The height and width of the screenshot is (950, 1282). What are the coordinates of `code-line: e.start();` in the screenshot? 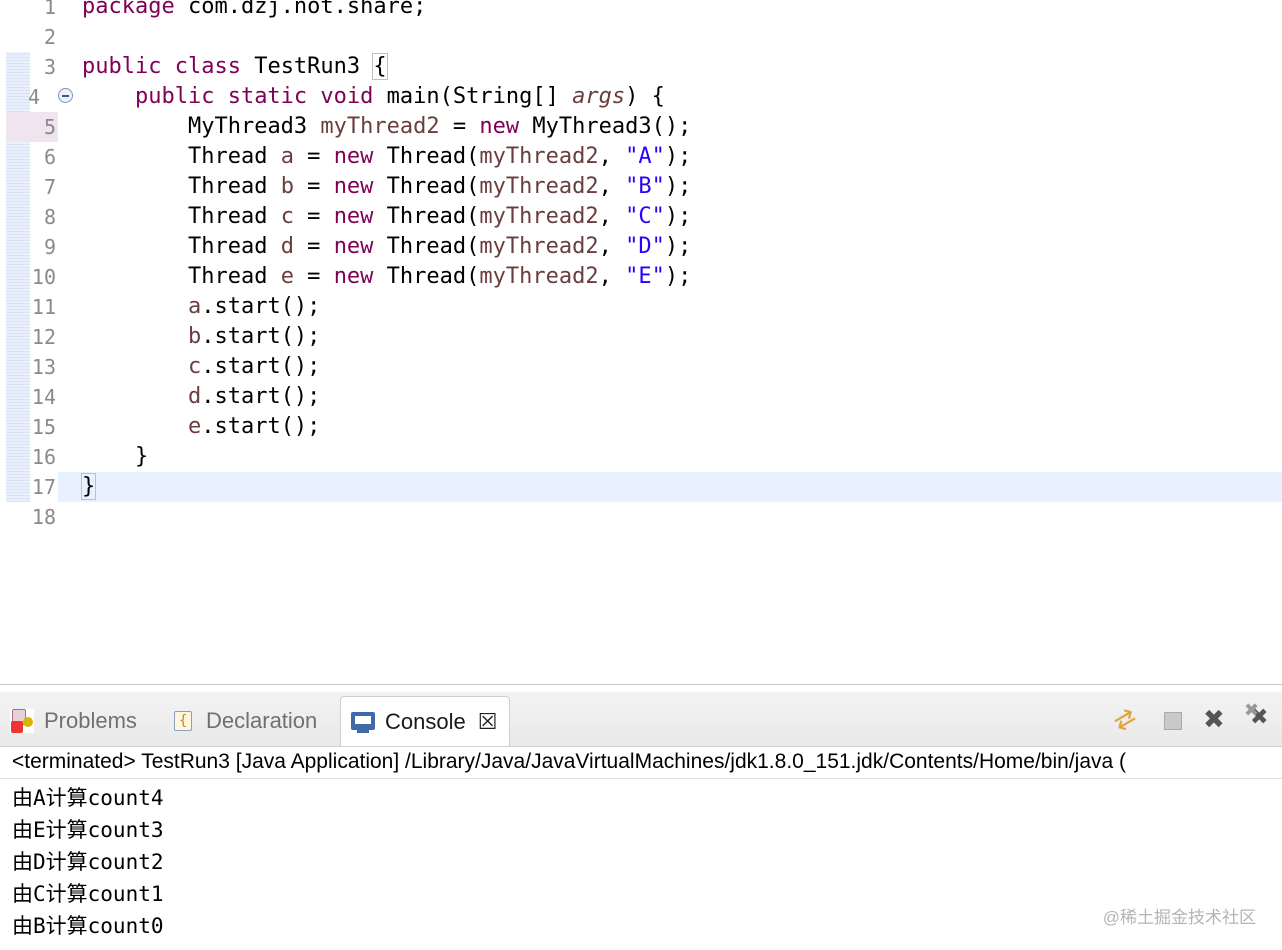 It's located at (201, 427).